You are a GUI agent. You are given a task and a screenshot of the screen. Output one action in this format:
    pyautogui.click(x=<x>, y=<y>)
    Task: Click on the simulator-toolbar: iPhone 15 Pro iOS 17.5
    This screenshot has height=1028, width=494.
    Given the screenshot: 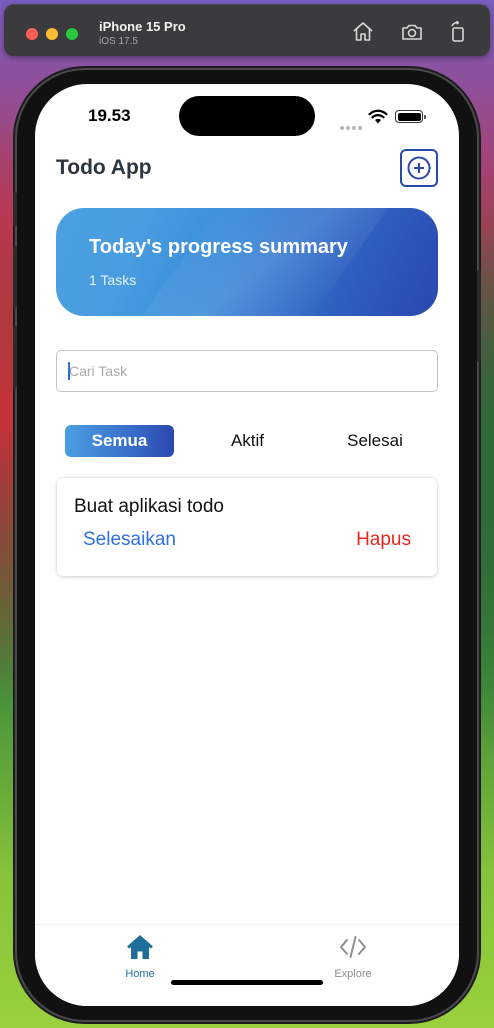 What is the action you would take?
    pyautogui.click(x=247, y=30)
    